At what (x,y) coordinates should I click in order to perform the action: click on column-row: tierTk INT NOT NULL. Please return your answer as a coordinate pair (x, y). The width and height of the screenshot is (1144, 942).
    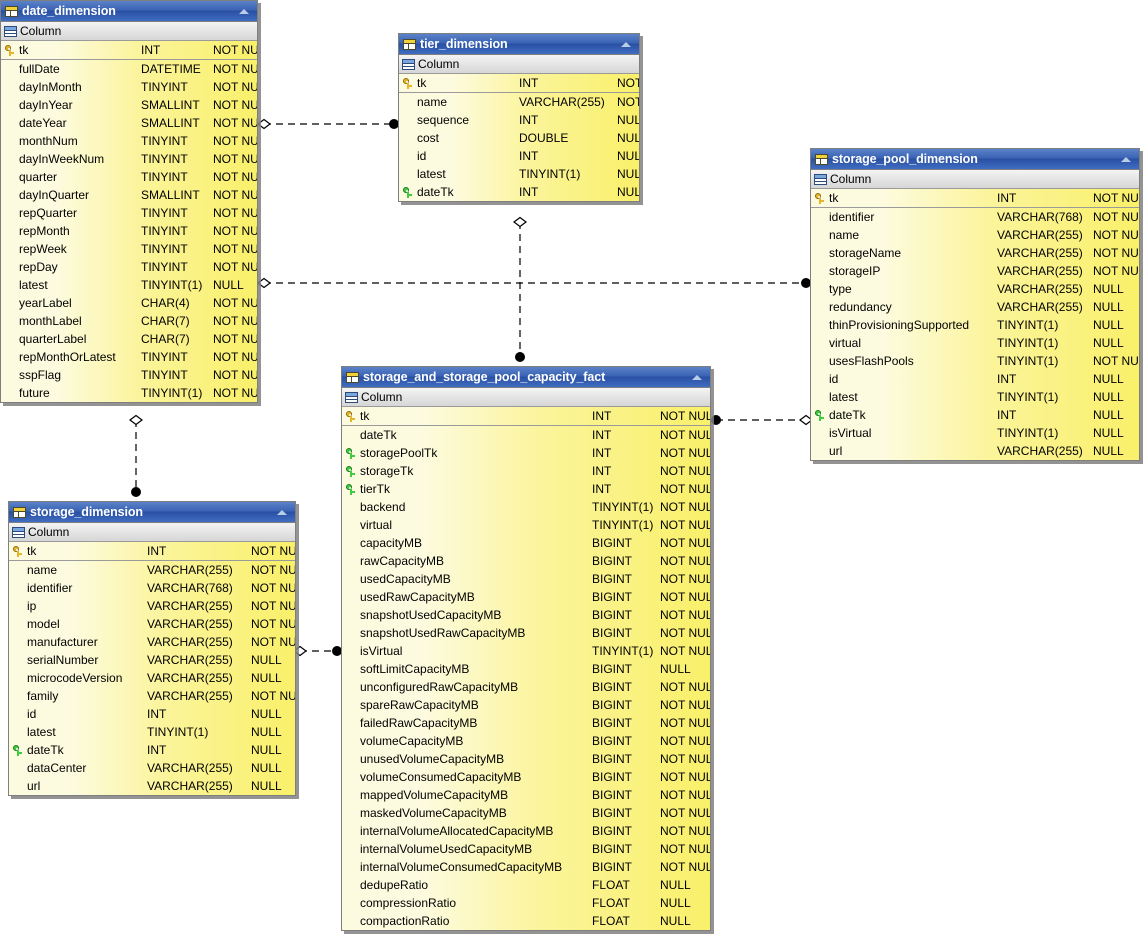
    Looking at the image, I should click on (526, 489).